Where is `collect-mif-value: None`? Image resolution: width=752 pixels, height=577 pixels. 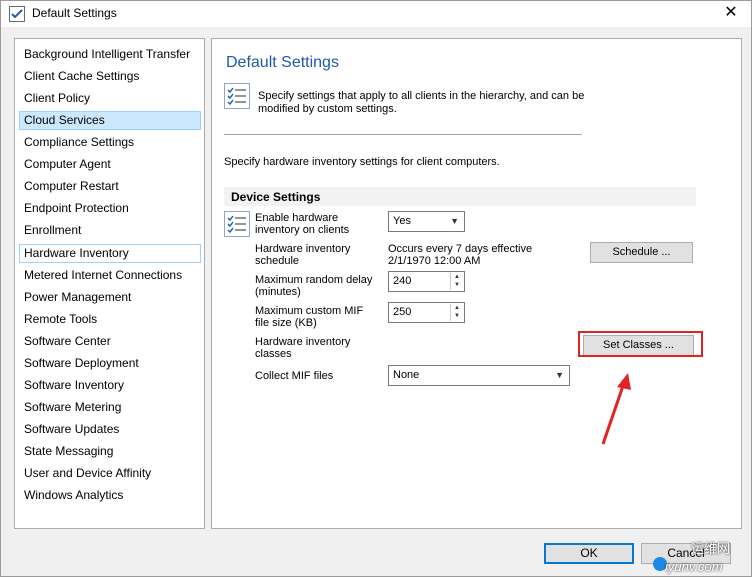 collect-mif-value: None is located at coordinates (406, 375).